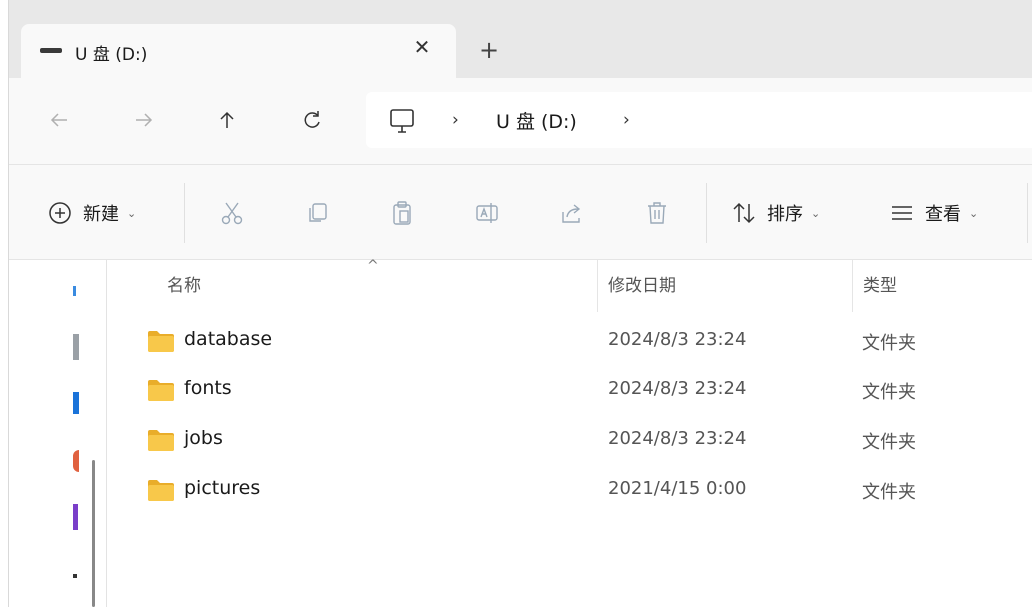  I want to click on back-button, so click(59, 120).